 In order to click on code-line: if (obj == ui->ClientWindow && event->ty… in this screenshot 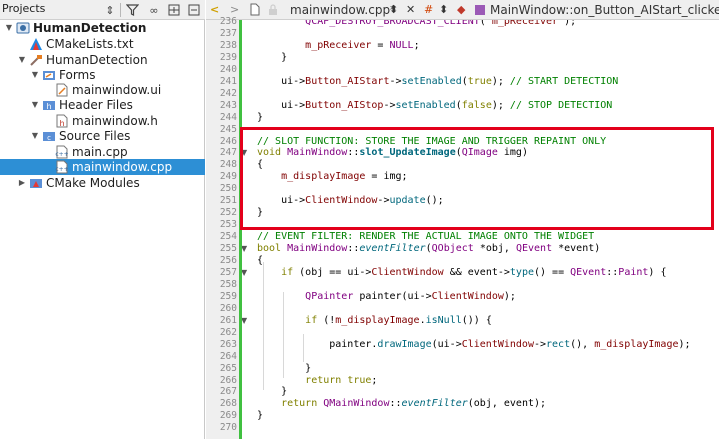, I will do `click(461, 273)`.